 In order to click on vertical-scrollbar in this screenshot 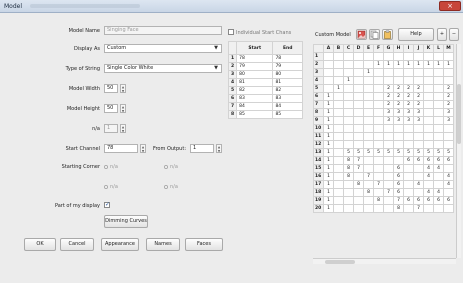, I will do `click(458, 151)`.